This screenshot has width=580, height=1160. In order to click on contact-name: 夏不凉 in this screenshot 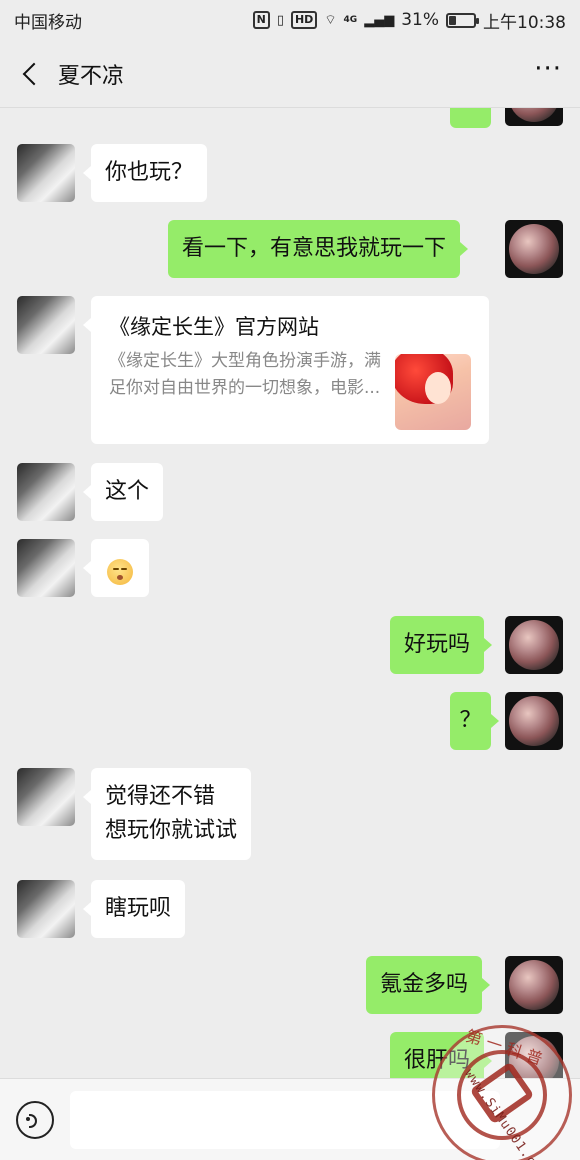, I will do `click(91, 76)`.